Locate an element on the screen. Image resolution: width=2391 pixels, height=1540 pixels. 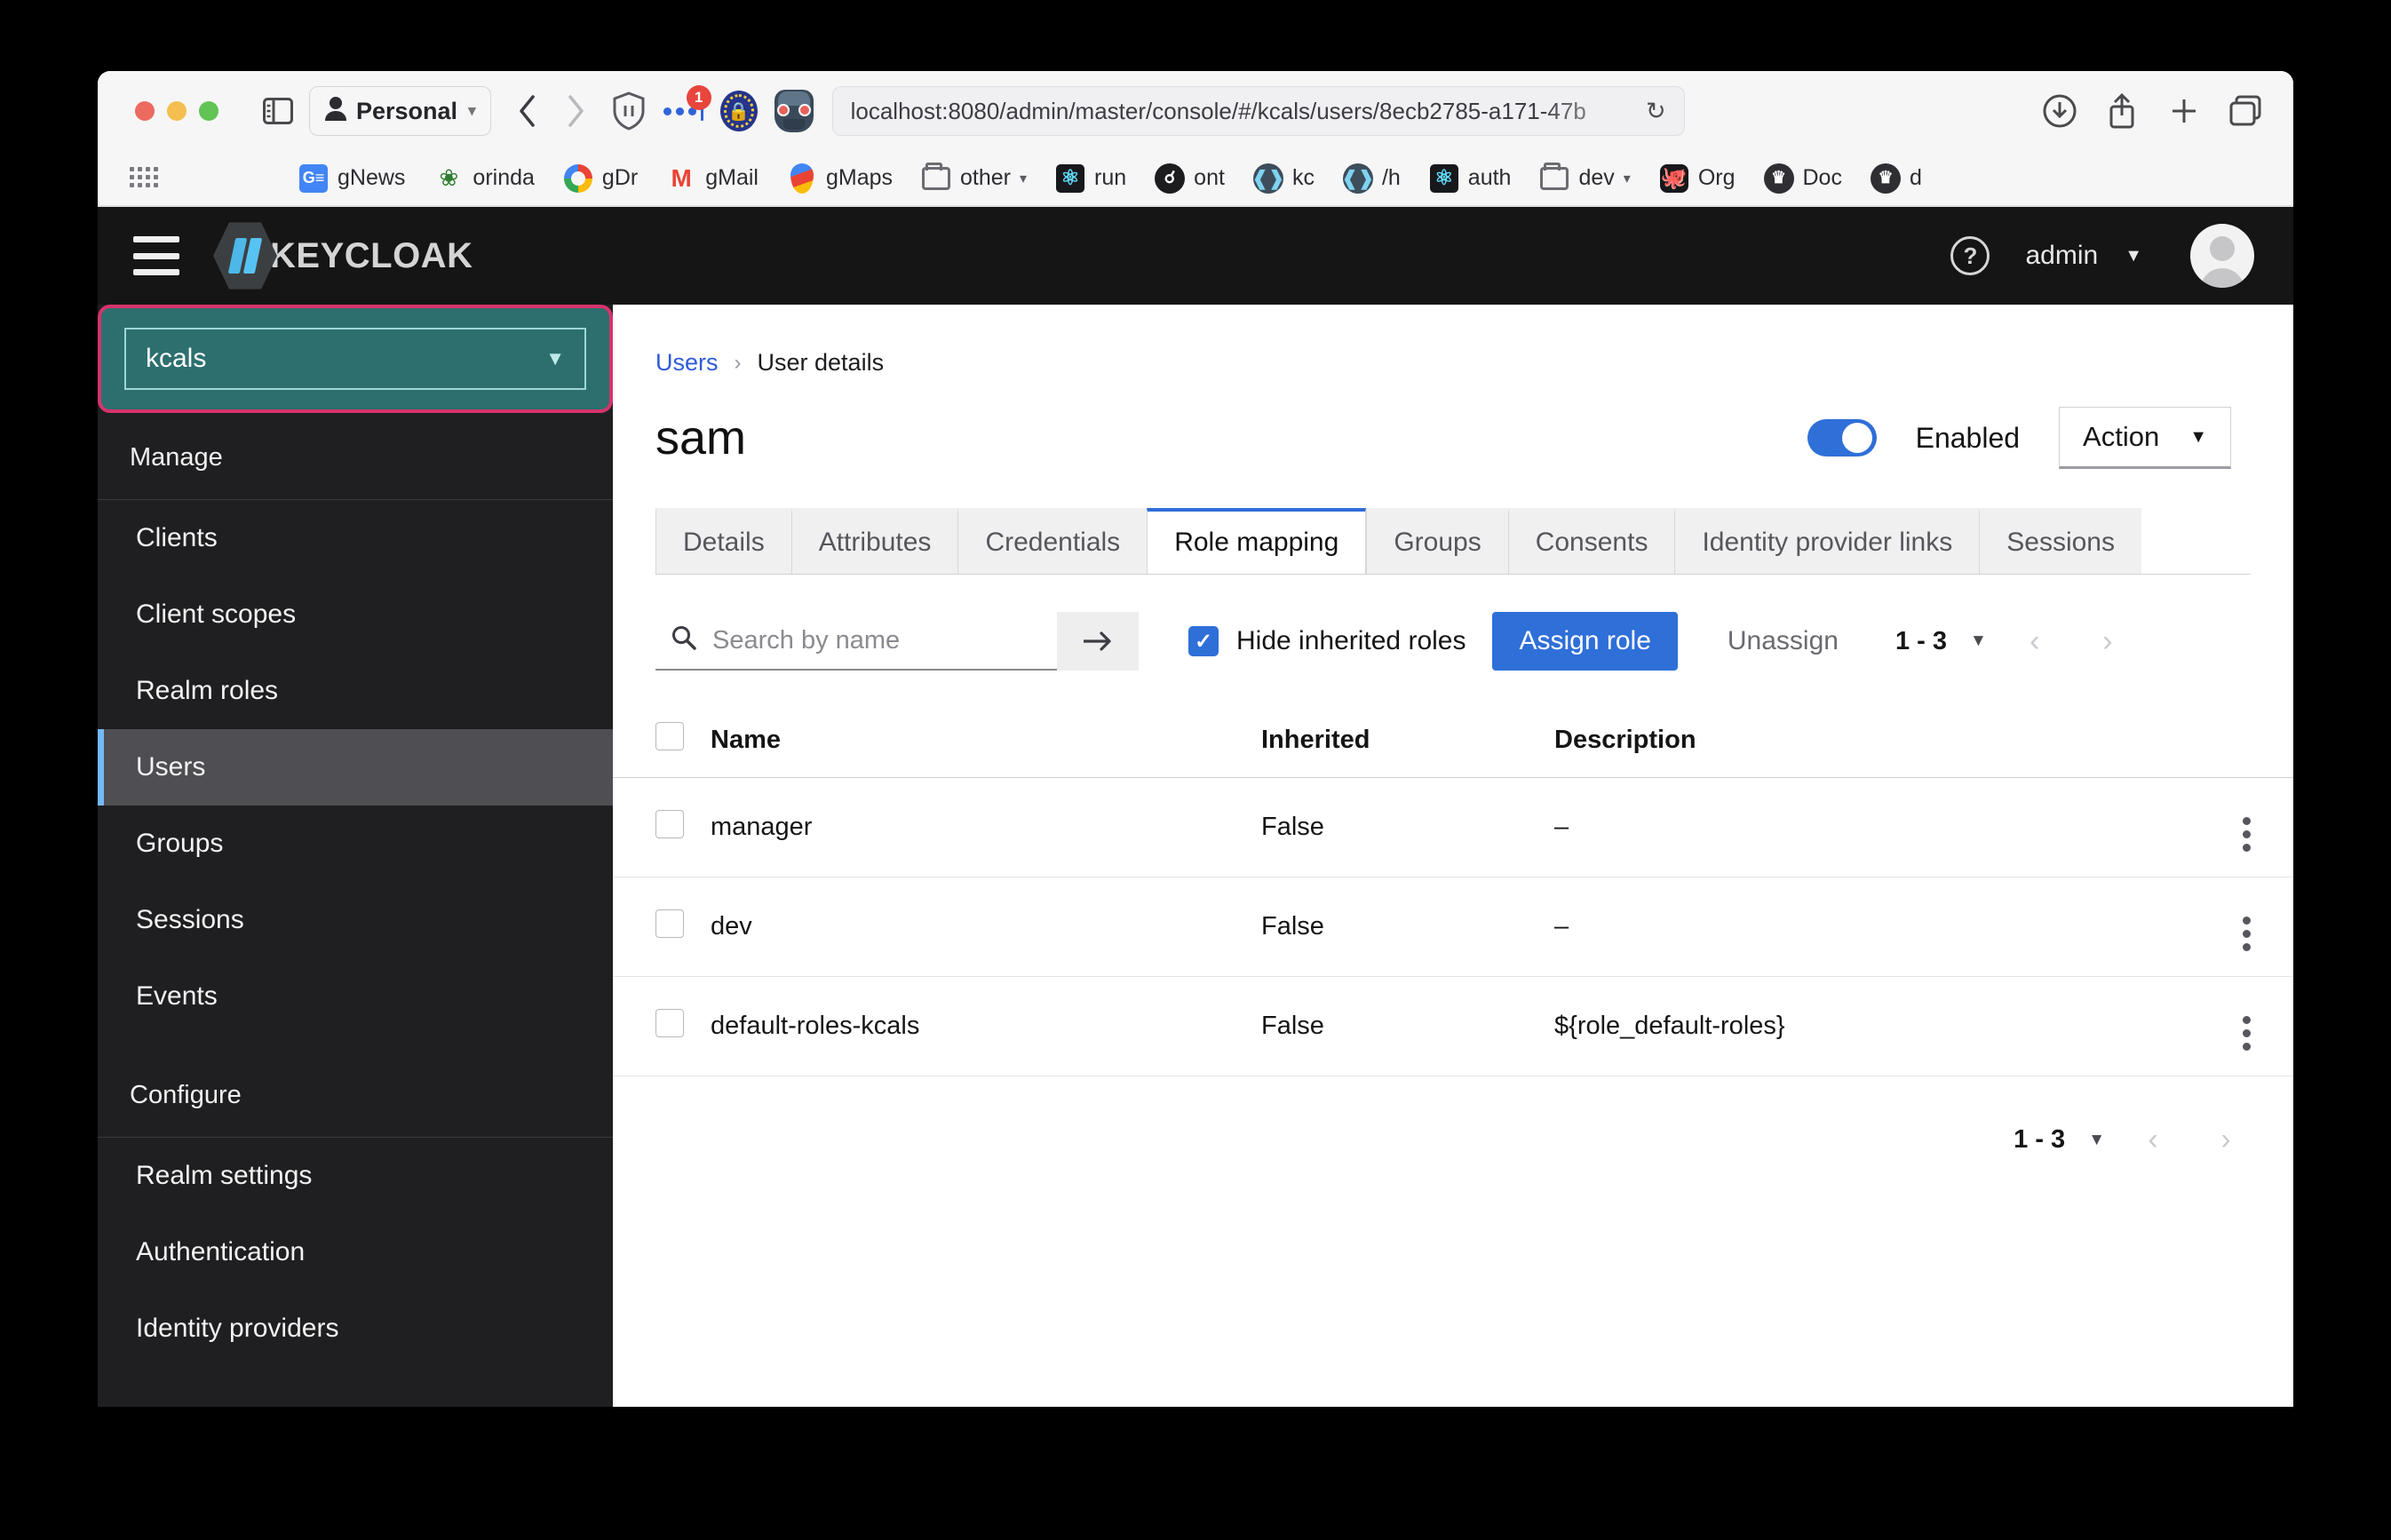
sidebar-item-clients: Clients is located at coordinates (355, 538).